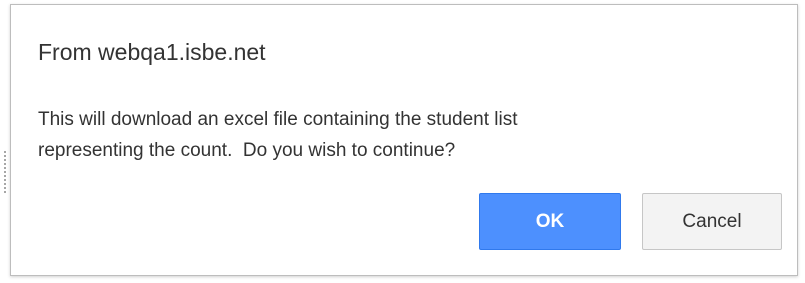 The image size is (805, 283). What do you see at coordinates (712, 221) in the screenshot?
I see `cancel-button: Cancel` at bounding box center [712, 221].